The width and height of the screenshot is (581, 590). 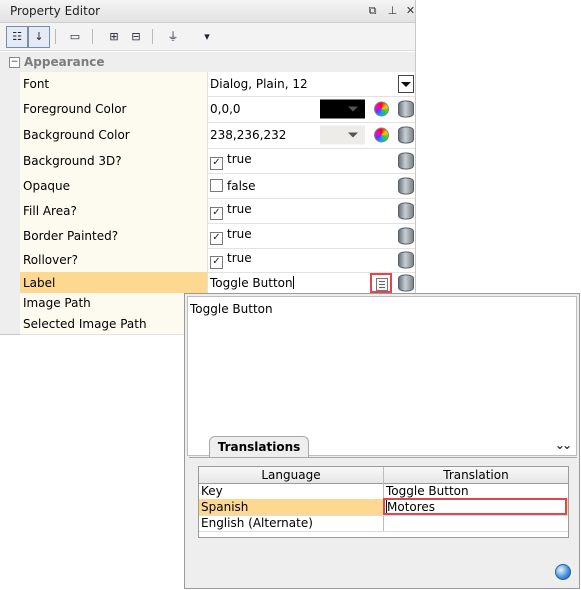 I want to click on translation-cell: Toggle Button, so click(x=427, y=491).